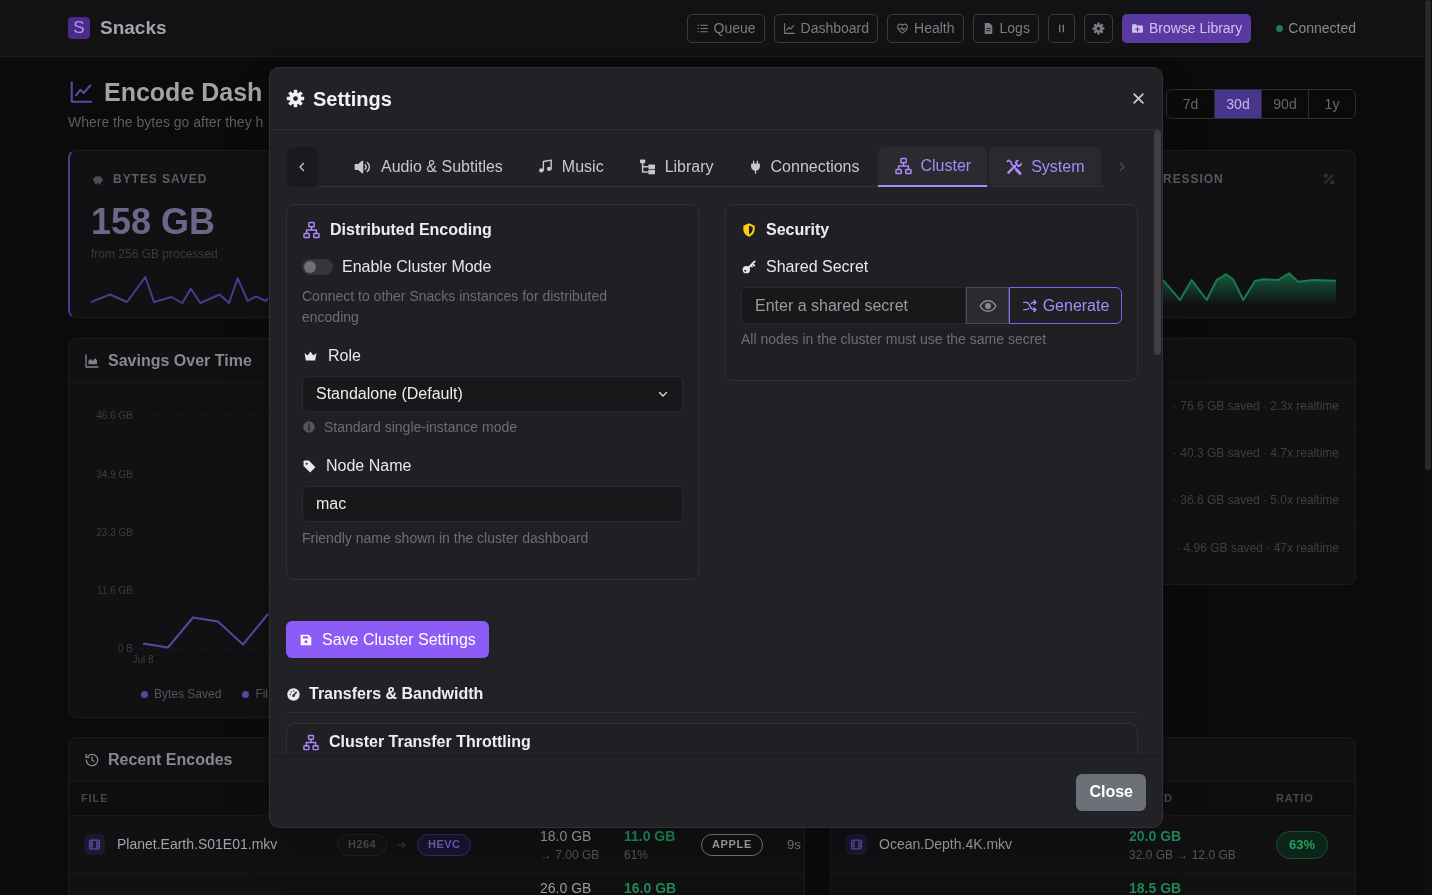 This screenshot has height=895, width=1432. Describe the element at coordinates (411, 230) in the screenshot. I see `panel-title: Distributed Encoding` at that location.